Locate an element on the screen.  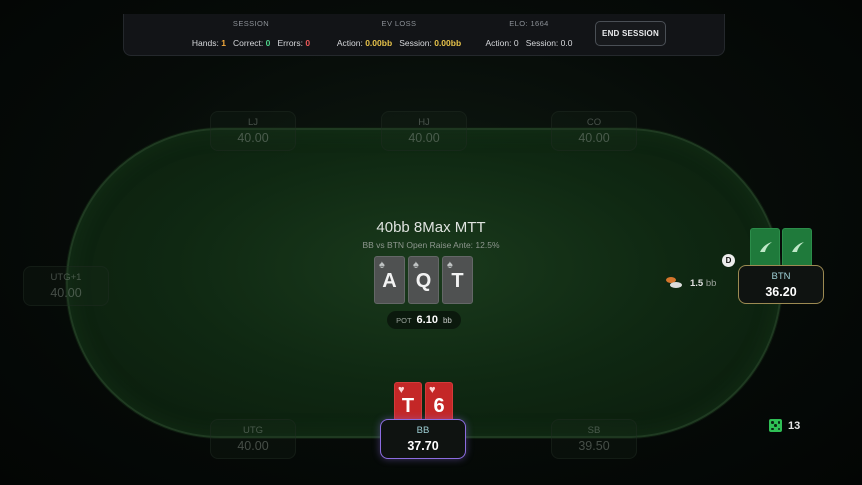
correct-count: 0 is located at coordinates (268, 43).